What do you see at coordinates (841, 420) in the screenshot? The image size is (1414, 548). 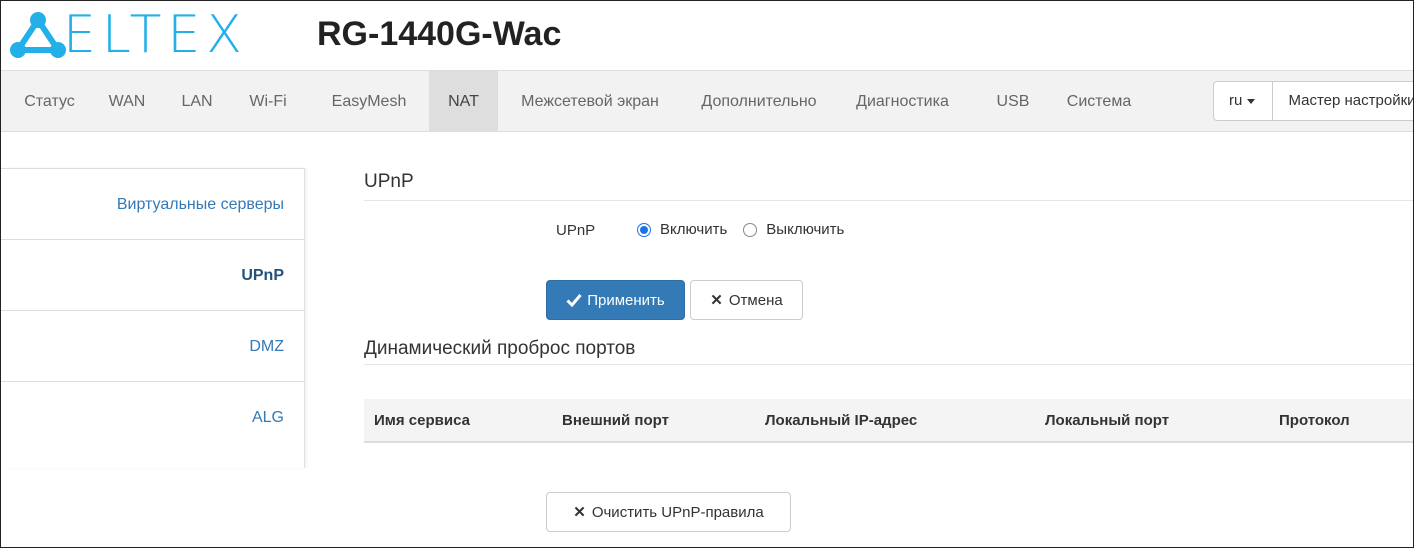 I see `col-local-ip: Локальный IP-адрес` at bounding box center [841, 420].